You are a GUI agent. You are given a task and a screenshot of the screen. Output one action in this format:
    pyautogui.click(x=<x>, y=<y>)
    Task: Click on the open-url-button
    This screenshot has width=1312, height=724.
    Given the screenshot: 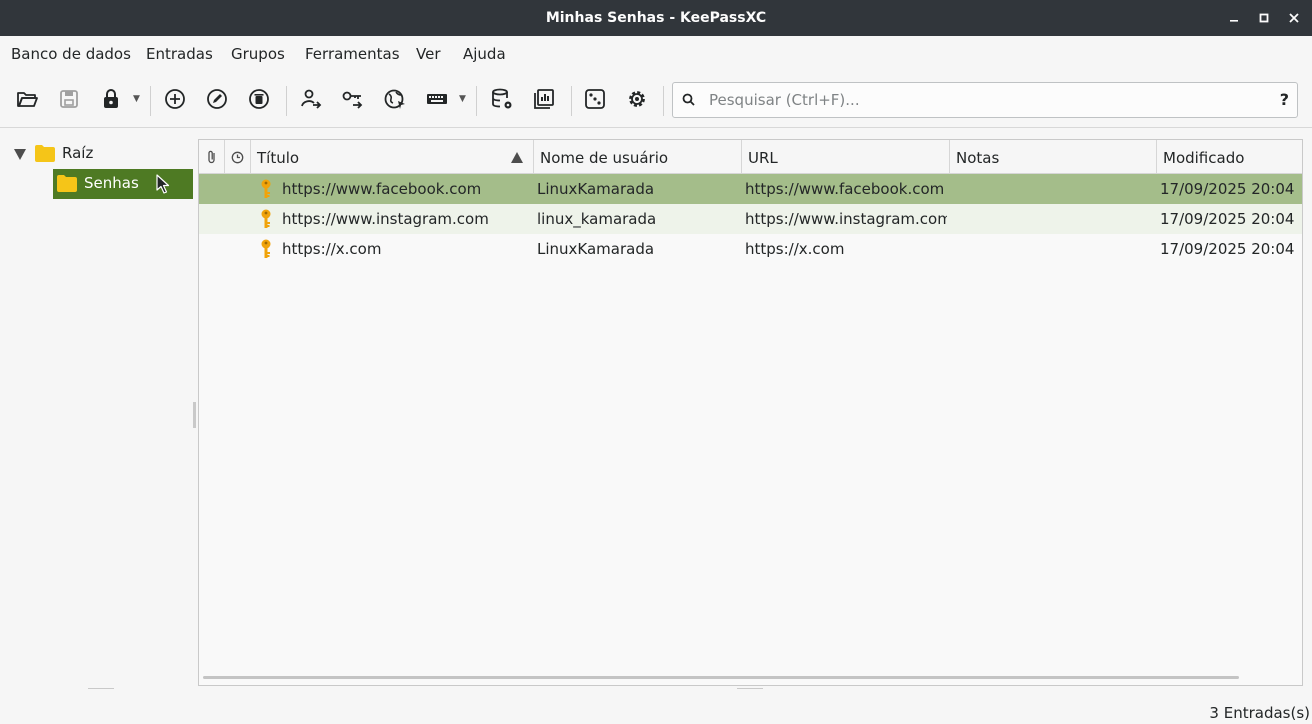 What is the action you would take?
    pyautogui.click(x=395, y=99)
    